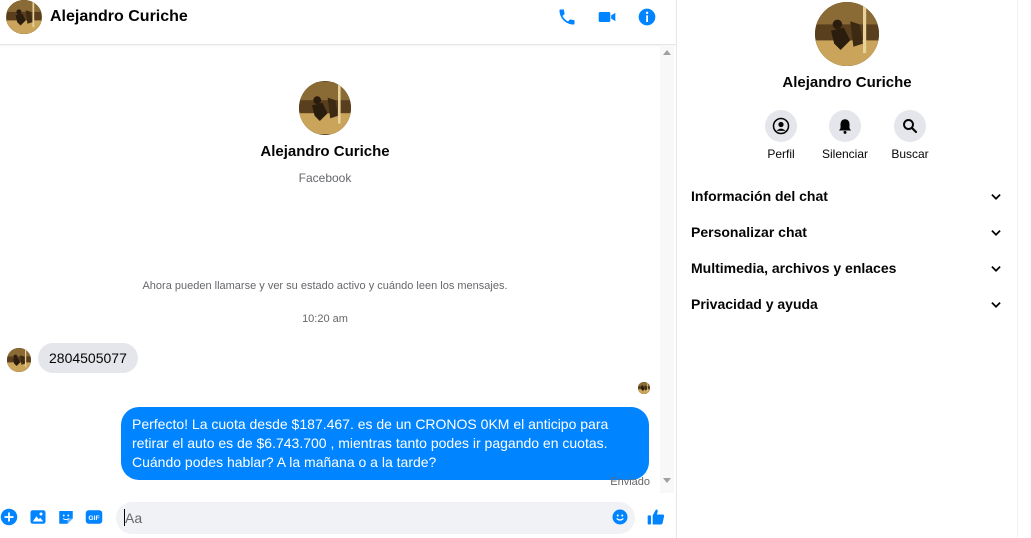 The height and width of the screenshot is (538, 1031). I want to click on svg-text: GIF, so click(93, 518).